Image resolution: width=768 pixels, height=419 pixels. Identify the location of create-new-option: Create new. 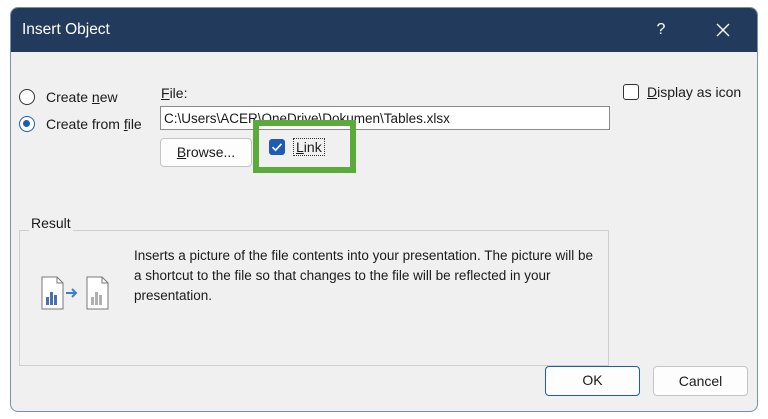
(68, 97).